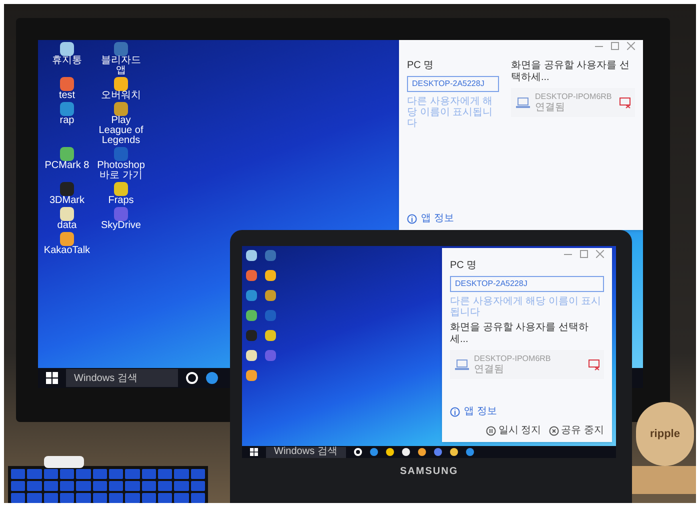  Describe the element at coordinates (121, 96) in the screenshot. I see `icon-label: 오버워치` at that location.